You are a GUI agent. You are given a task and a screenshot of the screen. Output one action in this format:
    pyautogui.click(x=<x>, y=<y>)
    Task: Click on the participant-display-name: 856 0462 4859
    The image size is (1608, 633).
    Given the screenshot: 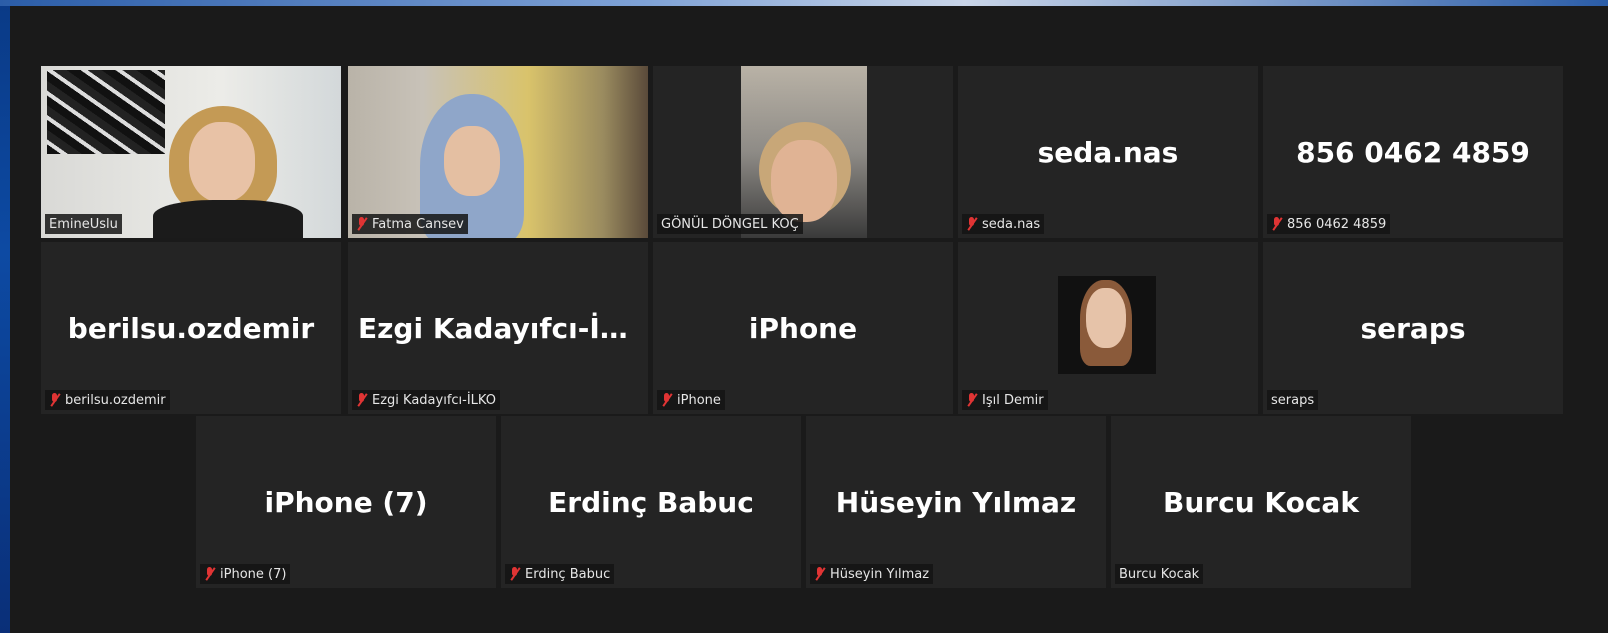 What is the action you would take?
    pyautogui.click(x=1413, y=152)
    